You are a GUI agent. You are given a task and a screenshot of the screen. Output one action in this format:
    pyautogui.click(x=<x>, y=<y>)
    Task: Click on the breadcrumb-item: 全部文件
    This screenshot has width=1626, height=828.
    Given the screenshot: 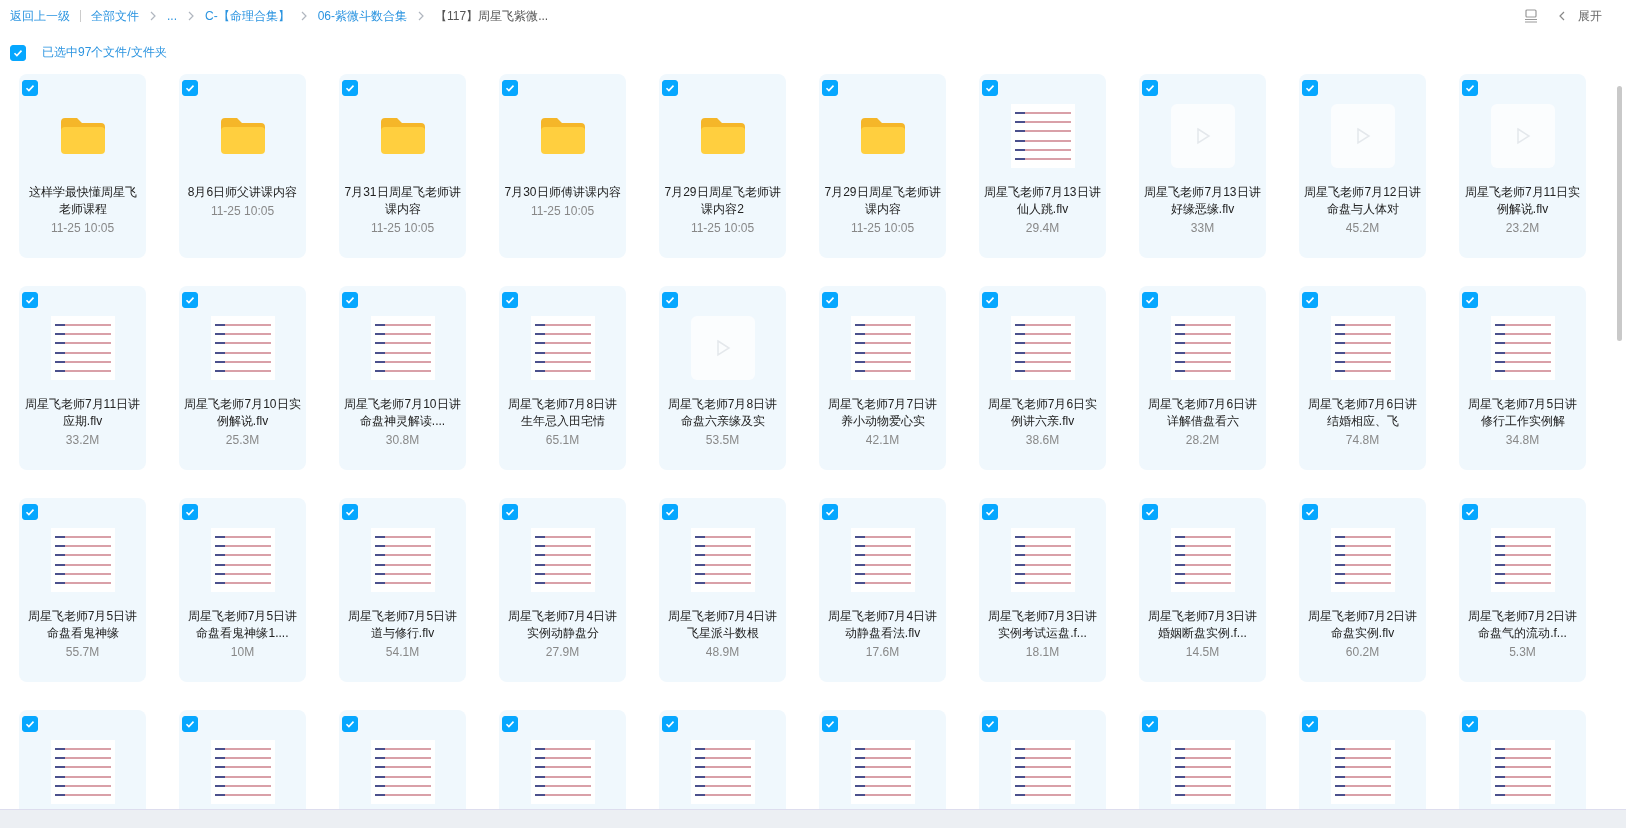 What is the action you would take?
    pyautogui.click(x=115, y=16)
    